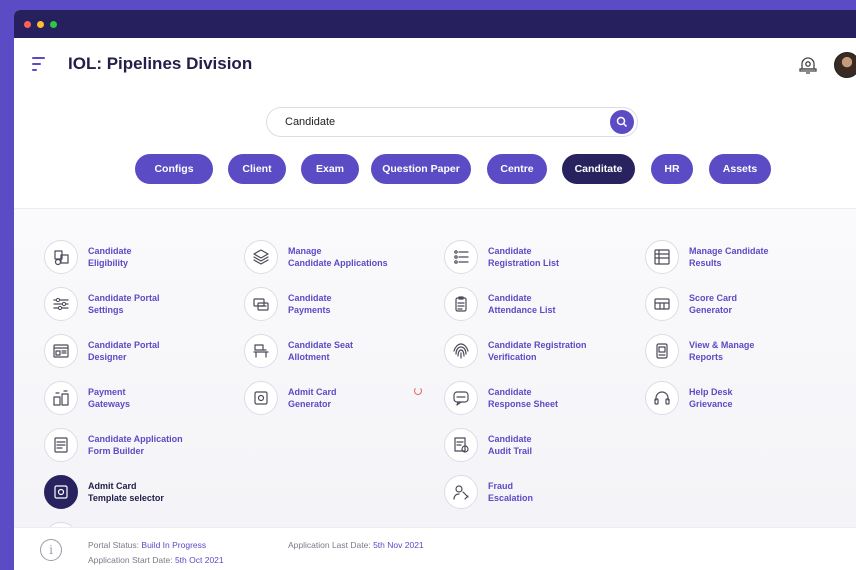  Describe the element at coordinates (662, 256) in the screenshot. I see `results-icon` at that location.